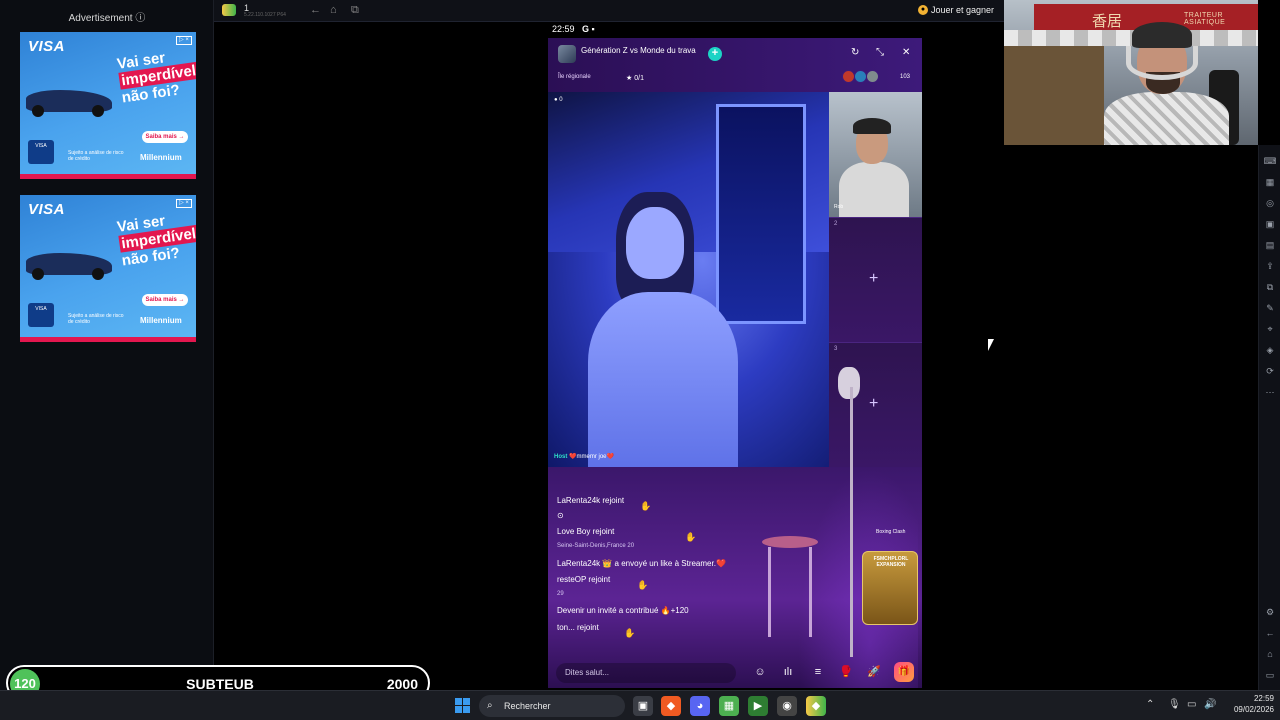 The width and height of the screenshot is (1280, 720). Describe the element at coordinates (1270, 329) in the screenshot. I see `location-icon: ⌖` at that location.